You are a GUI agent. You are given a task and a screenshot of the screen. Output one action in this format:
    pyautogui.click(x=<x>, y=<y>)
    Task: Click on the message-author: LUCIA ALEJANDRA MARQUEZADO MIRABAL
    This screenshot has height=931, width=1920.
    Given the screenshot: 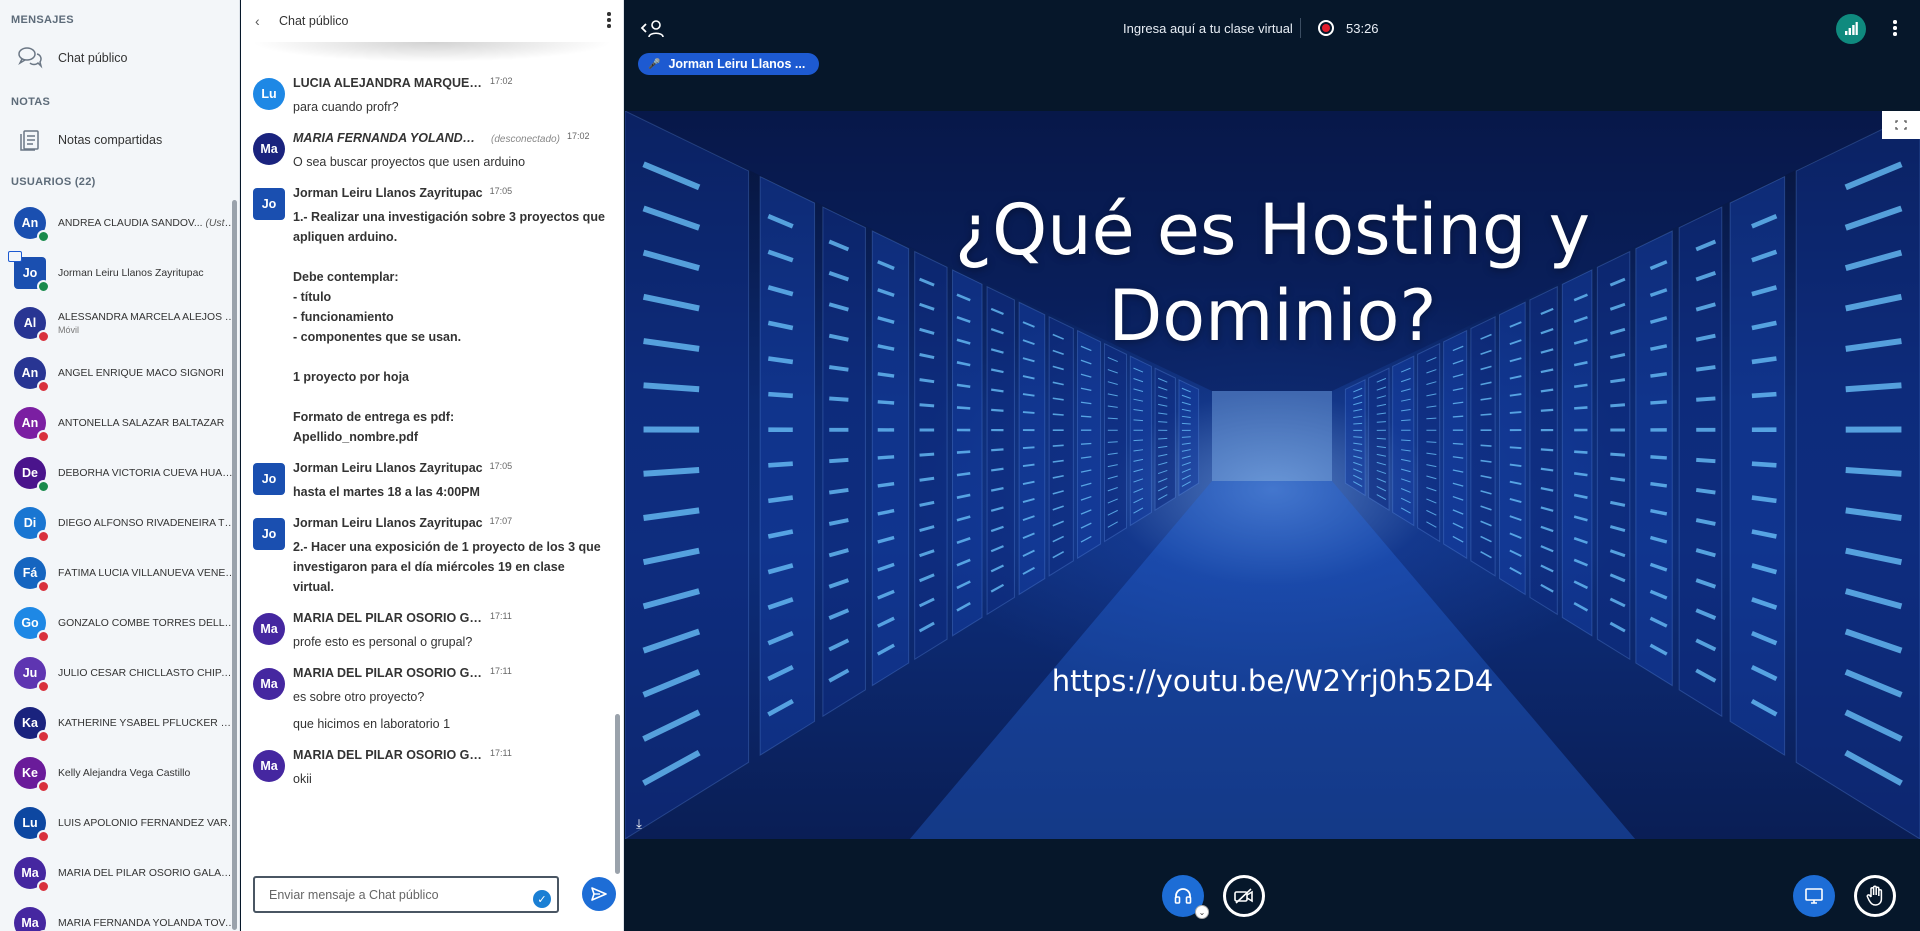 What is the action you would take?
    pyautogui.click(x=388, y=83)
    